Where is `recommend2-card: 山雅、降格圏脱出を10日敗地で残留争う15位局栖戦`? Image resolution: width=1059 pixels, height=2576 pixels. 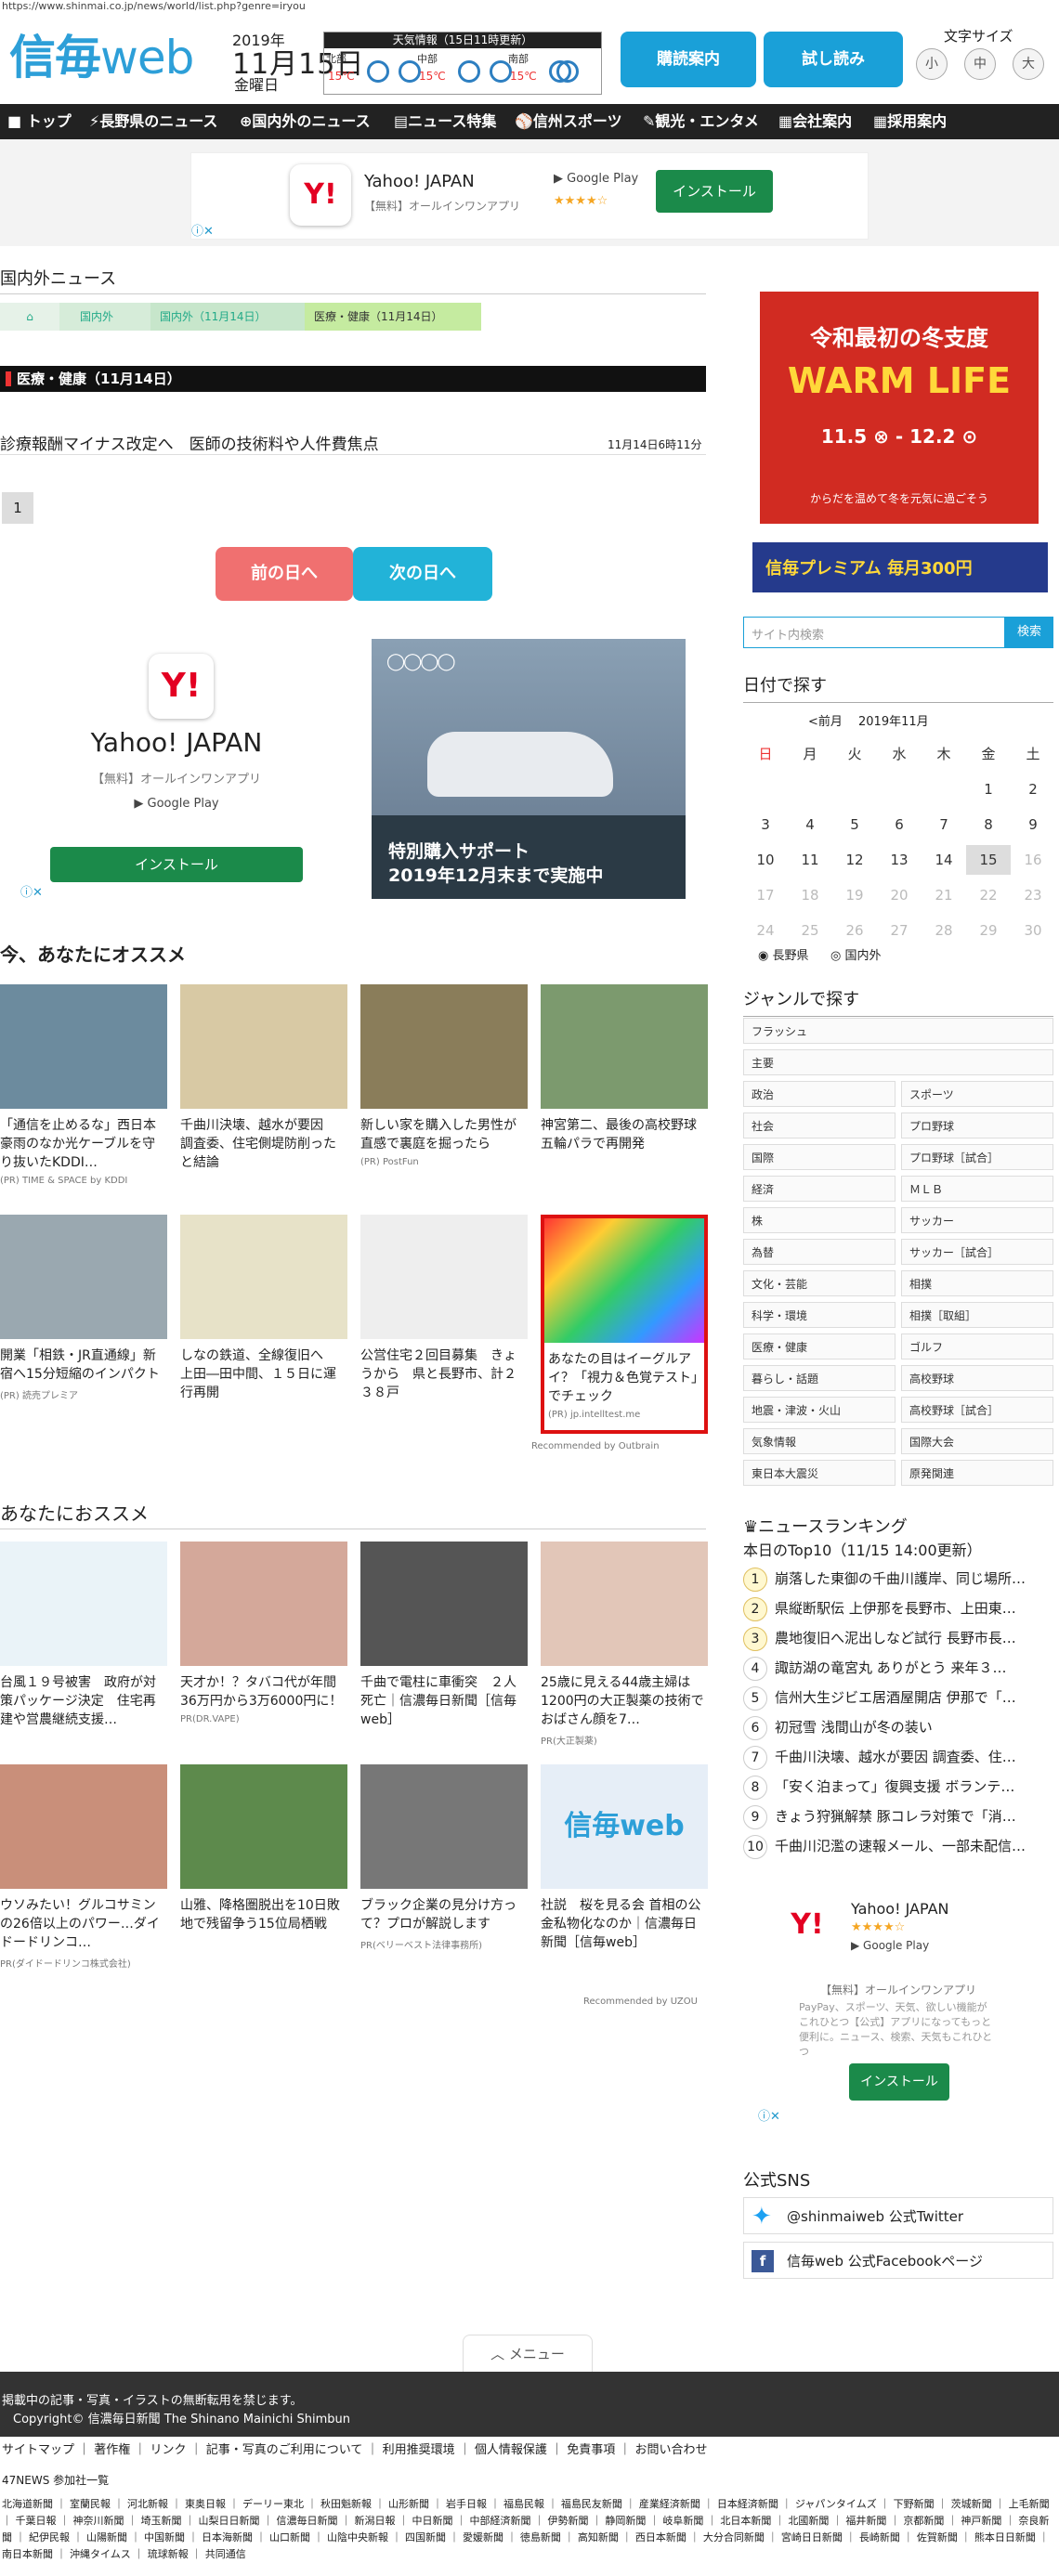 recommend2-card: 山雅、降格圏脱出を10日敗地で残留争う15位局栖戦 is located at coordinates (263, 1850).